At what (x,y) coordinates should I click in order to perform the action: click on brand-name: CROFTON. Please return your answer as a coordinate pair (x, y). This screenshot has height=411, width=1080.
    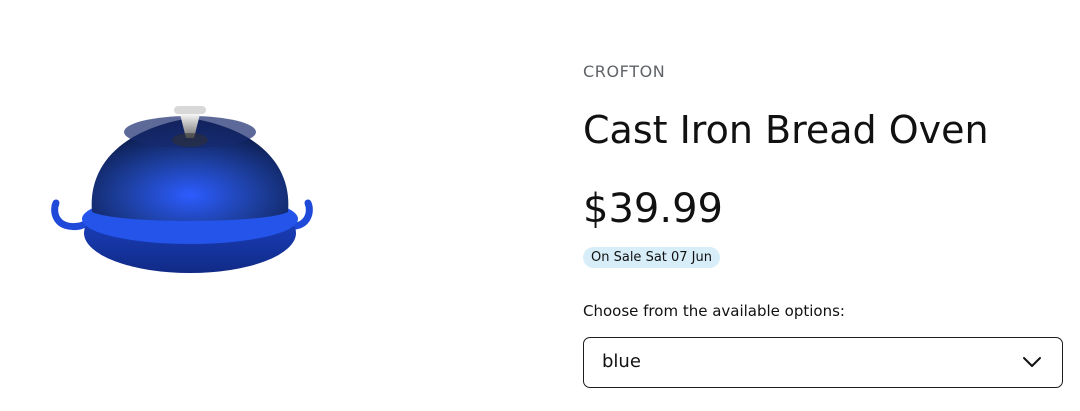
    Looking at the image, I should click on (624, 71).